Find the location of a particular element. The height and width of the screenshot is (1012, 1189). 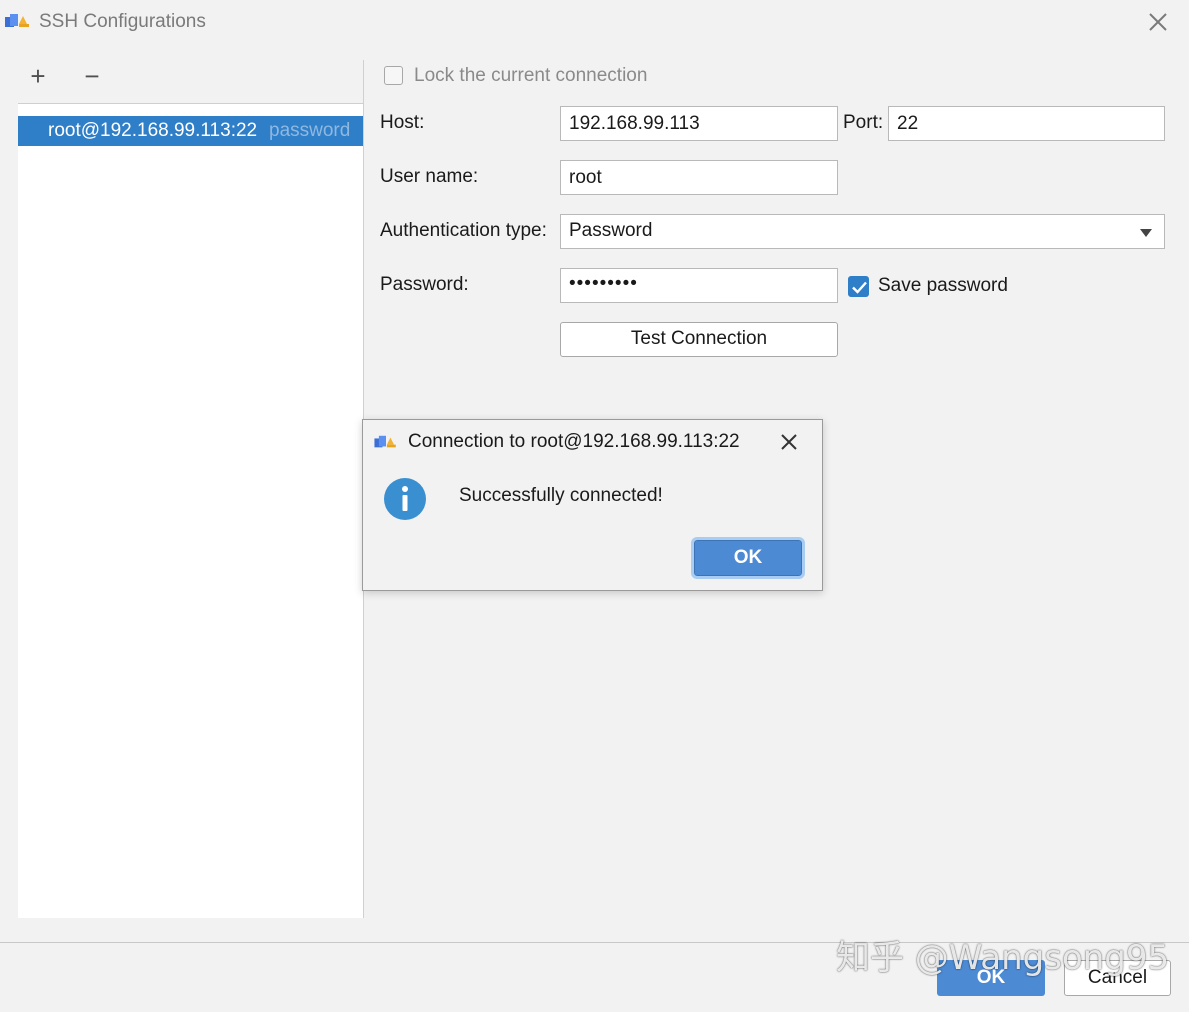

config-item-auth: password is located at coordinates (310, 130).